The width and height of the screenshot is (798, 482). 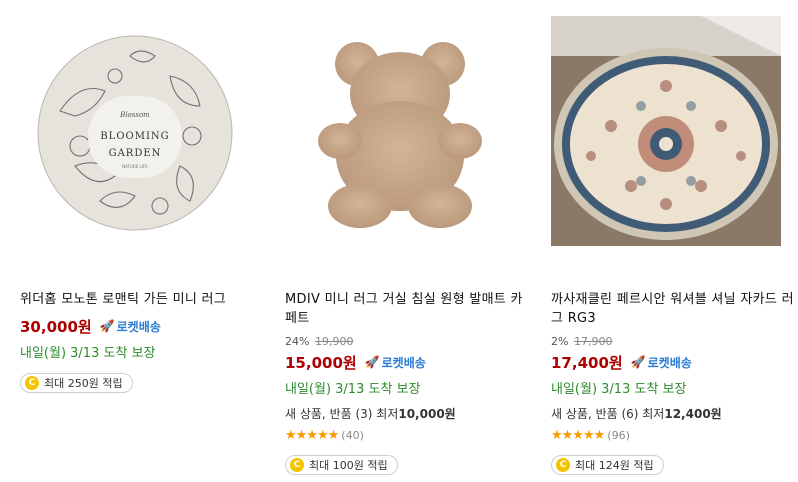 What do you see at coordinates (297, 341) in the screenshot?
I see `discount-rate: 24%` at bounding box center [297, 341].